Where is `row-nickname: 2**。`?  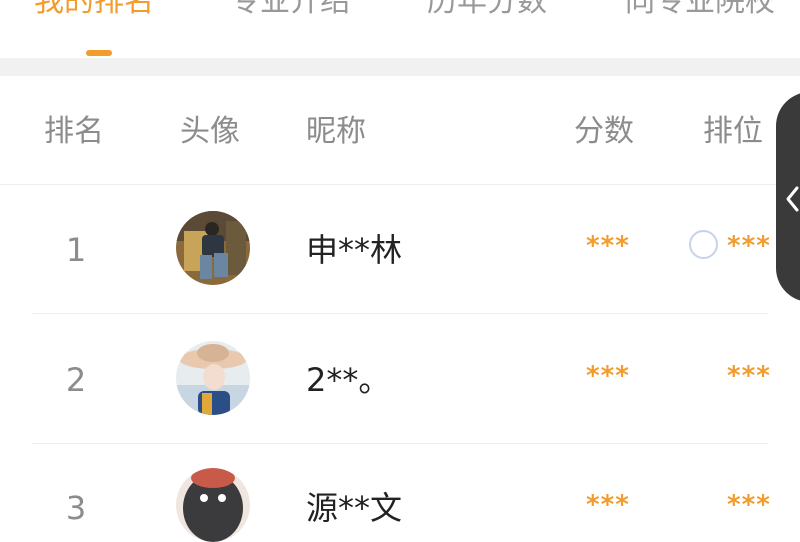 row-nickname: 2**。 is located at coordinates (348, 380).